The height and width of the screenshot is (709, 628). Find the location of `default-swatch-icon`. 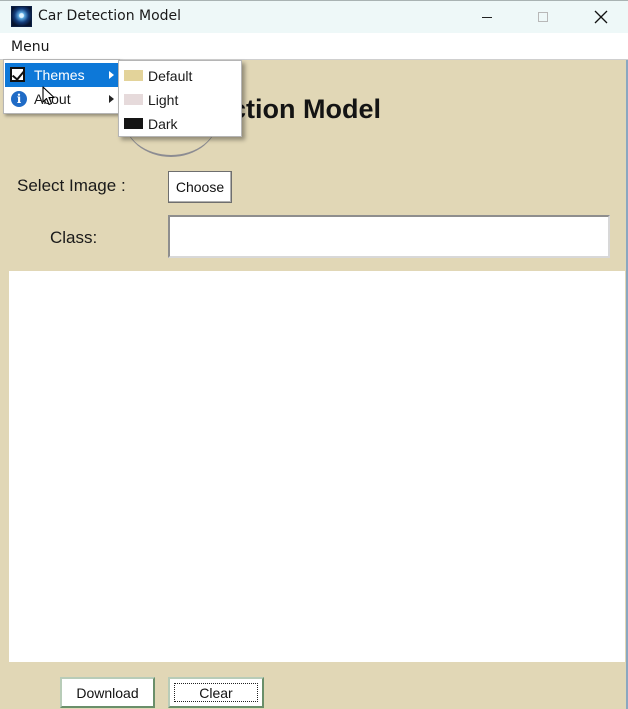

default-swatch-icon is located at coordinates (133, 75).